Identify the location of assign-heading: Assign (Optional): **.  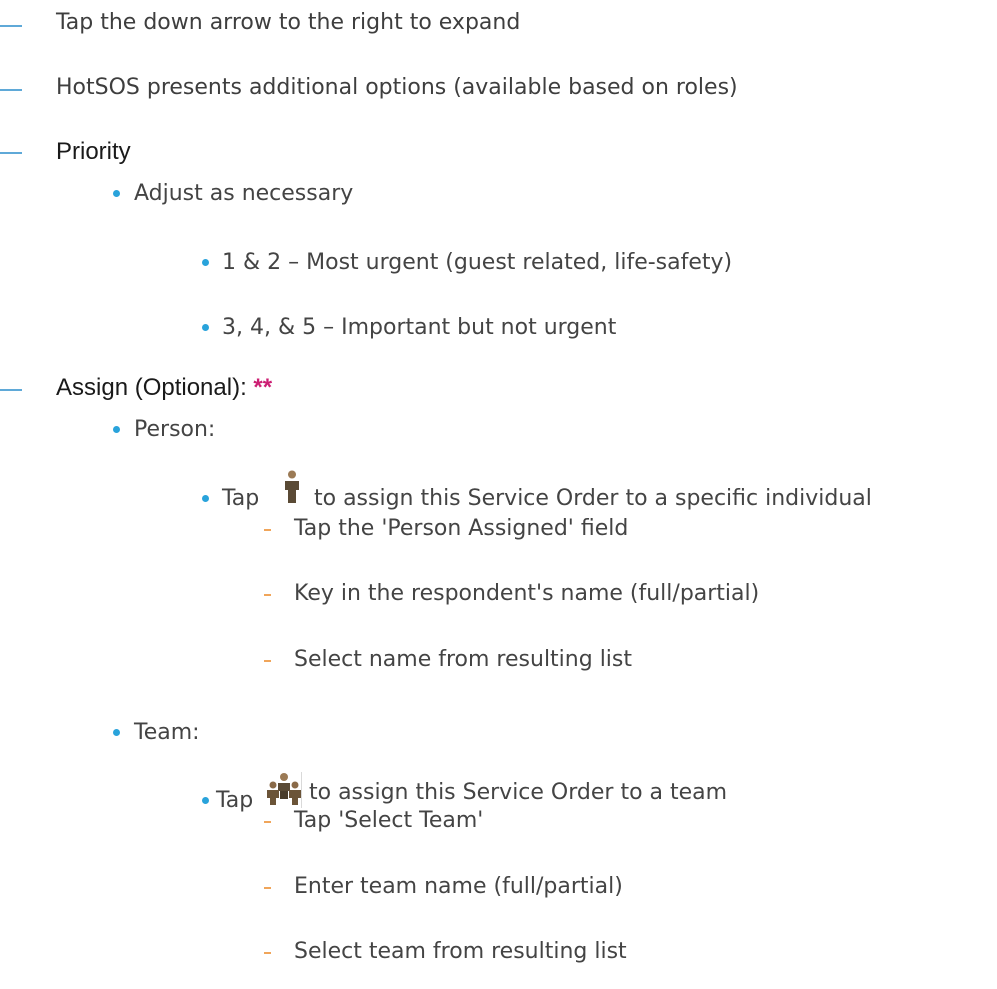
(164, 388).